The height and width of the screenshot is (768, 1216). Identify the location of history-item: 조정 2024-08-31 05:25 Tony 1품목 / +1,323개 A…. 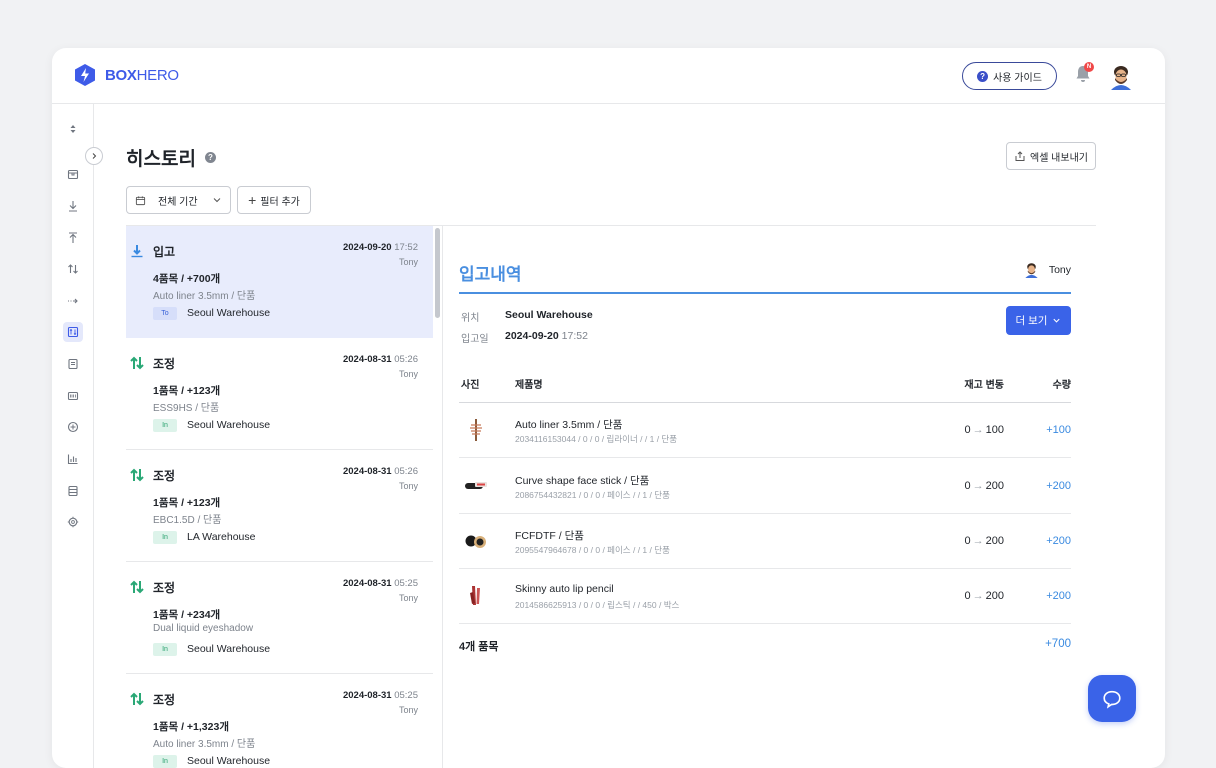
(279, 721).